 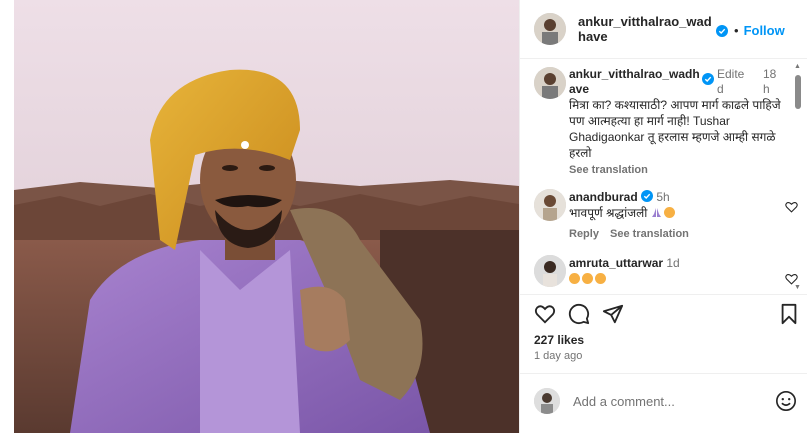 What do you see at coordinates (656, 212) in the screenshot?
I see `folded-hands-emoji-icon` at bounding box center [656, 212].